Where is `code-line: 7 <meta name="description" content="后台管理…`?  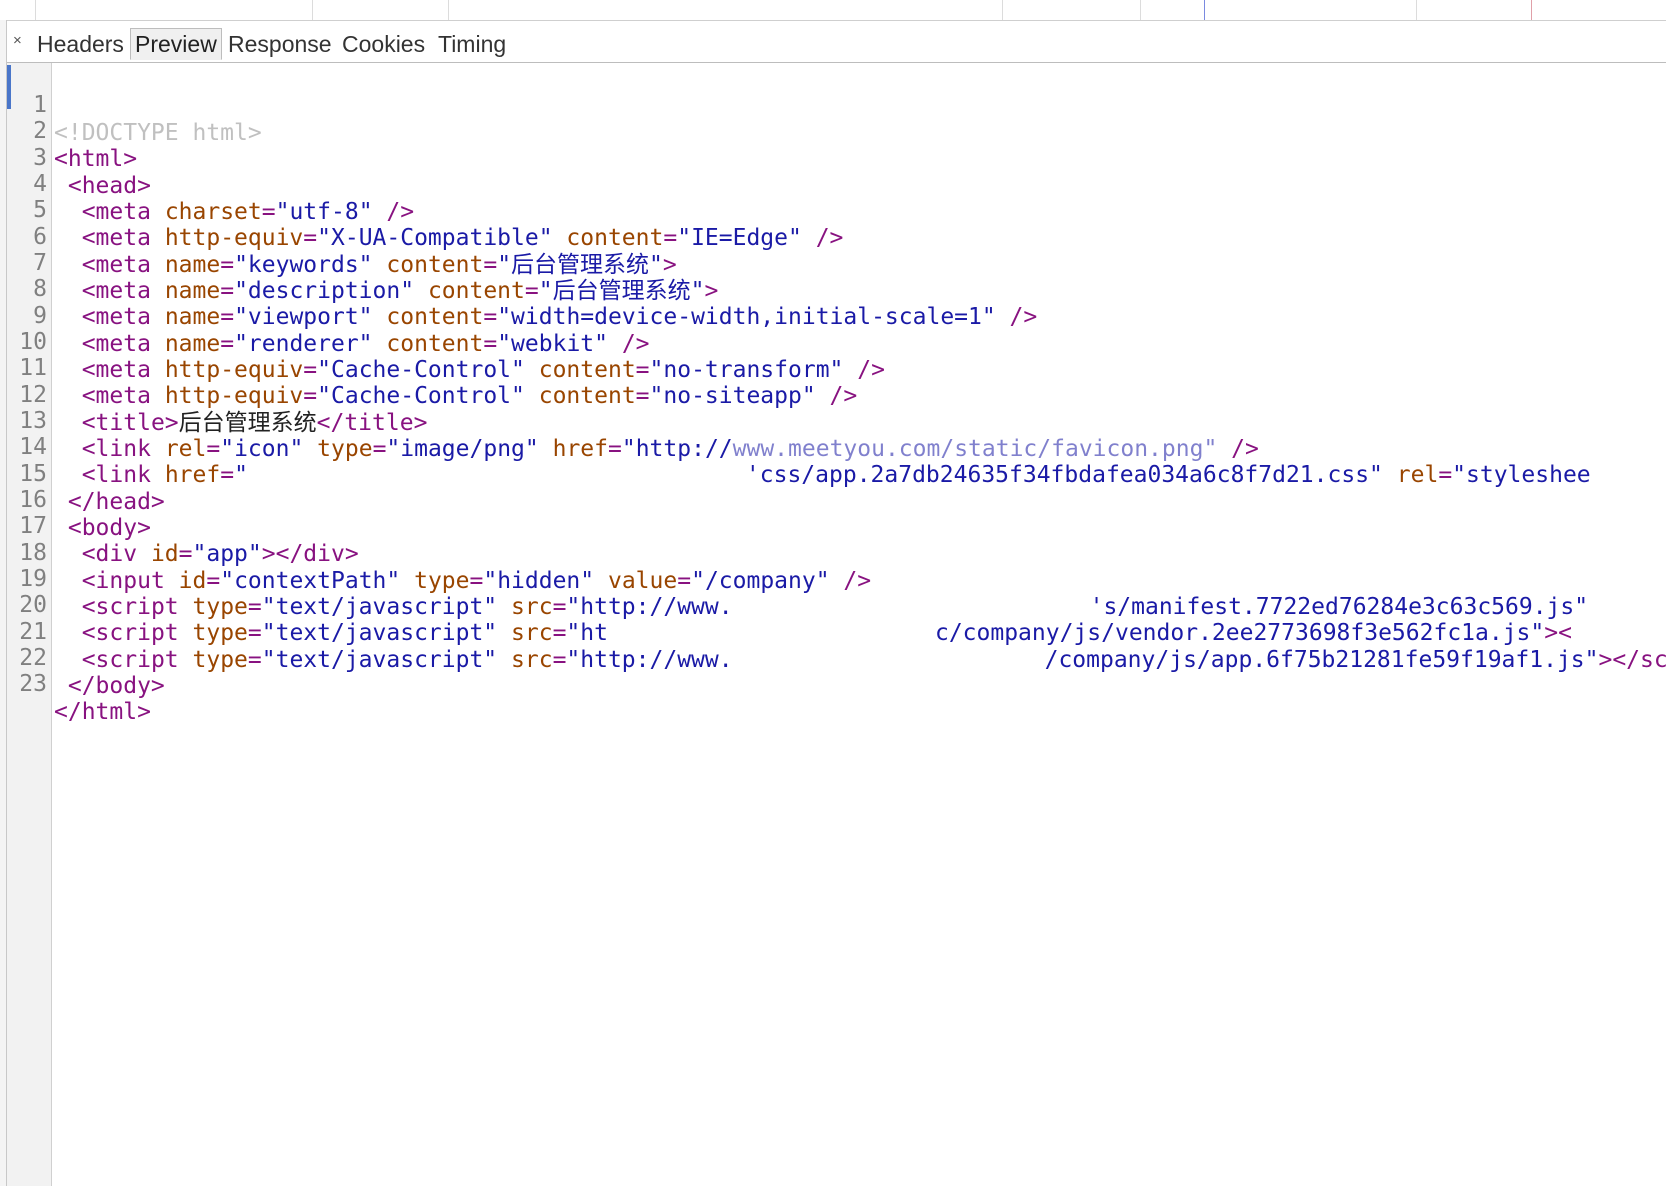
code-line: 7 <meta name="description" content="后台管理… is located at coordinates (362, 262).